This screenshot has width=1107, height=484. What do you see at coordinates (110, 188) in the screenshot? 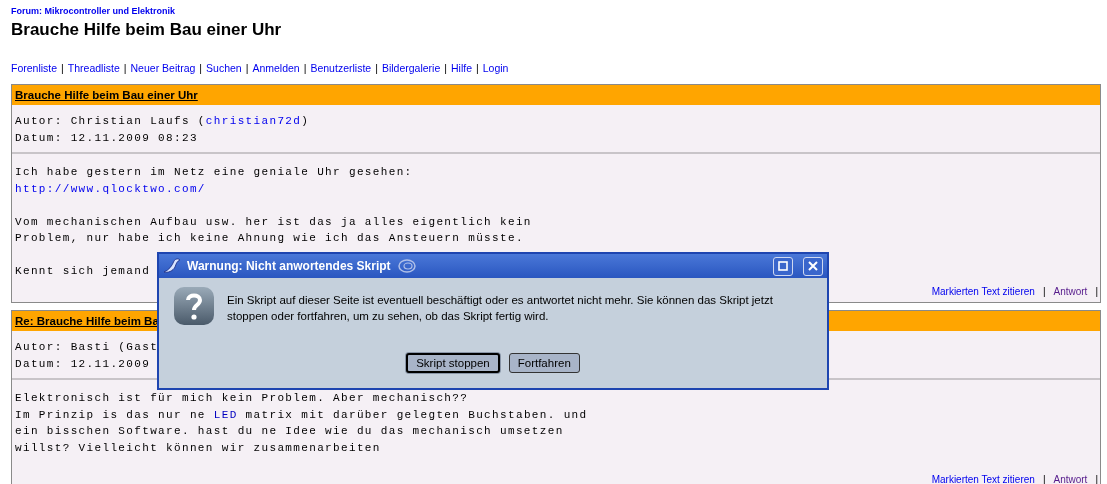
I see `url-link: http://www.qlocktwo.com/` at bounding box center [110, 188].